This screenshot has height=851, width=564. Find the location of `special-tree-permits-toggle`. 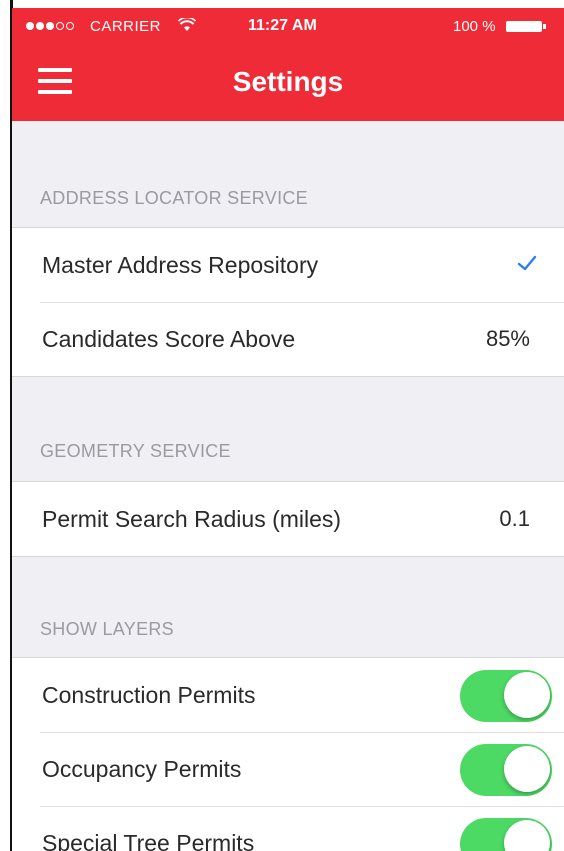

special-tree-permits-toggle is located at coordinates (506, 834).